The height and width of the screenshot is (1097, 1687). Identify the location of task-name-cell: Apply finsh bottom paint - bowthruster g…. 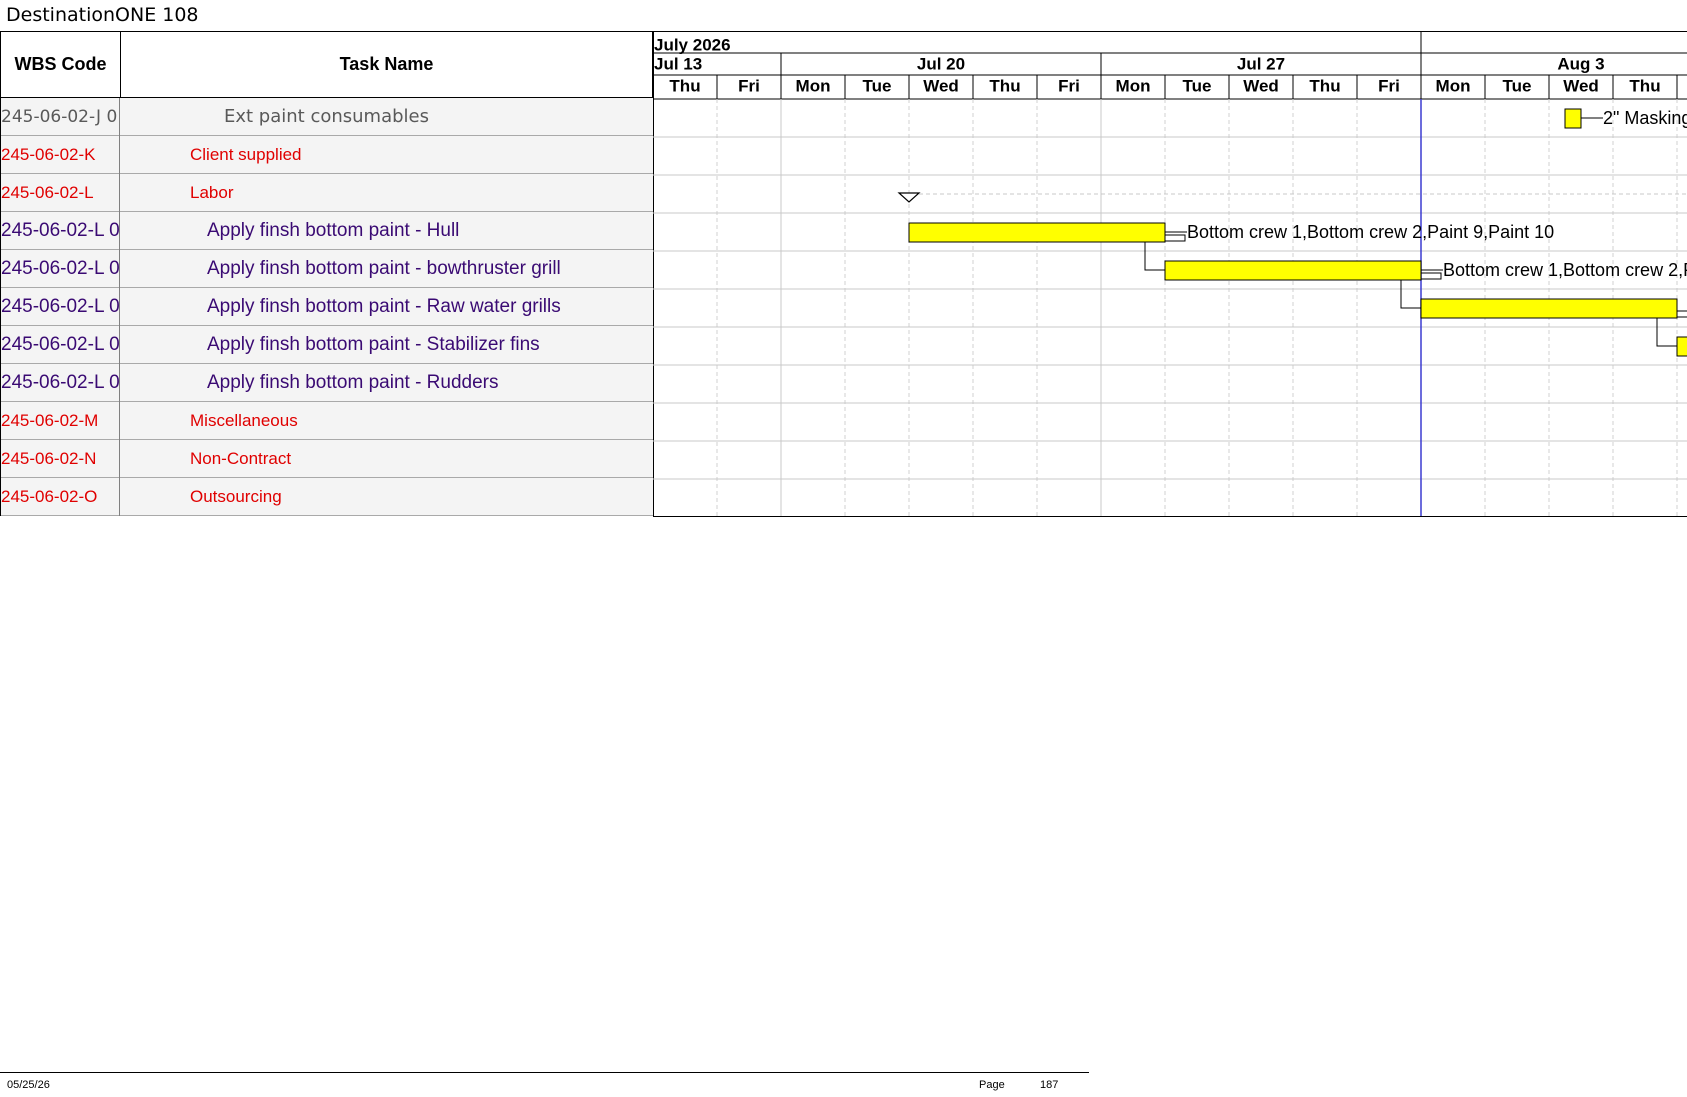
(384, 268).